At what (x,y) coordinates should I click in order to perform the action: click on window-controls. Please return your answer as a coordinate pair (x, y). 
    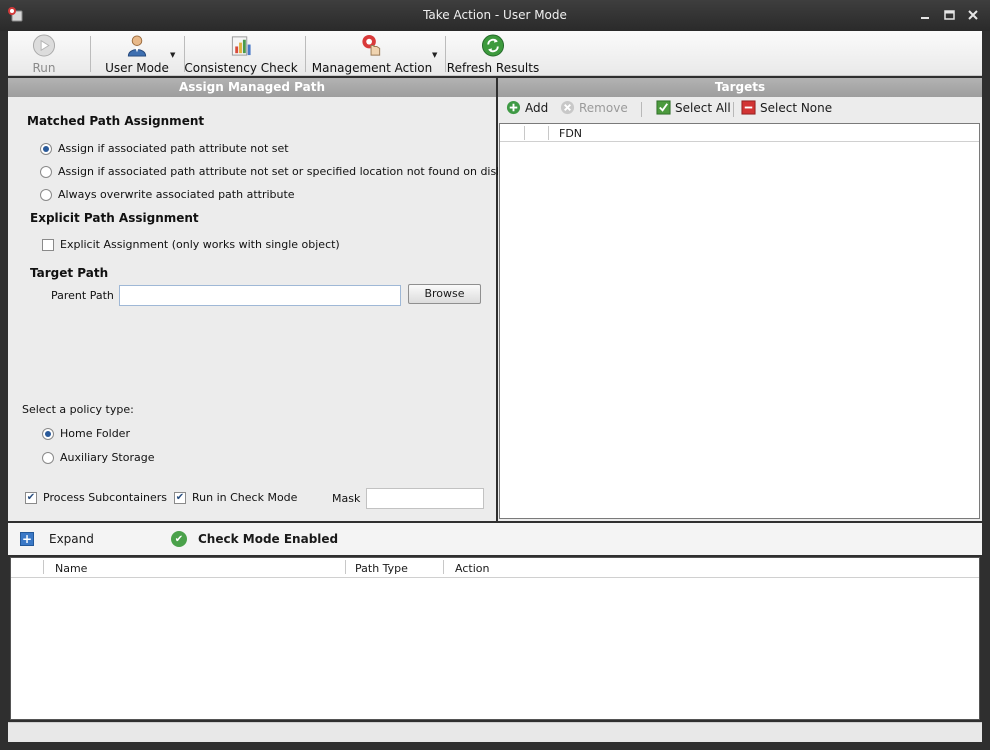
    Looking at the image, I should click on (949, 15).